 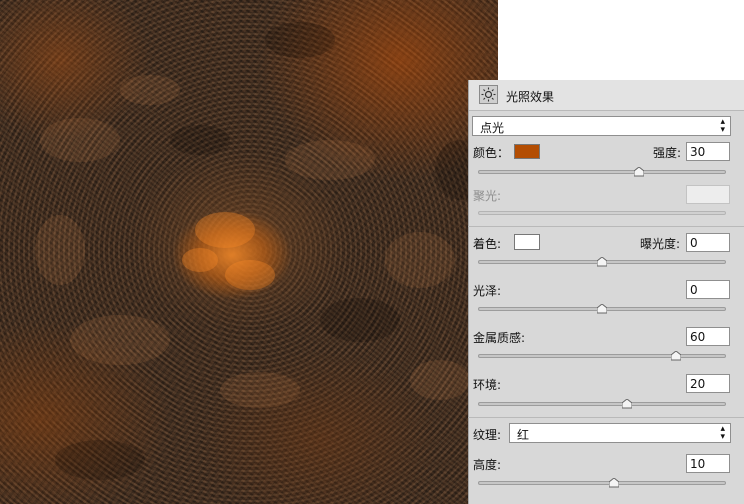 I want to click on colorize-color-swatch, so click(x=527, y=242).